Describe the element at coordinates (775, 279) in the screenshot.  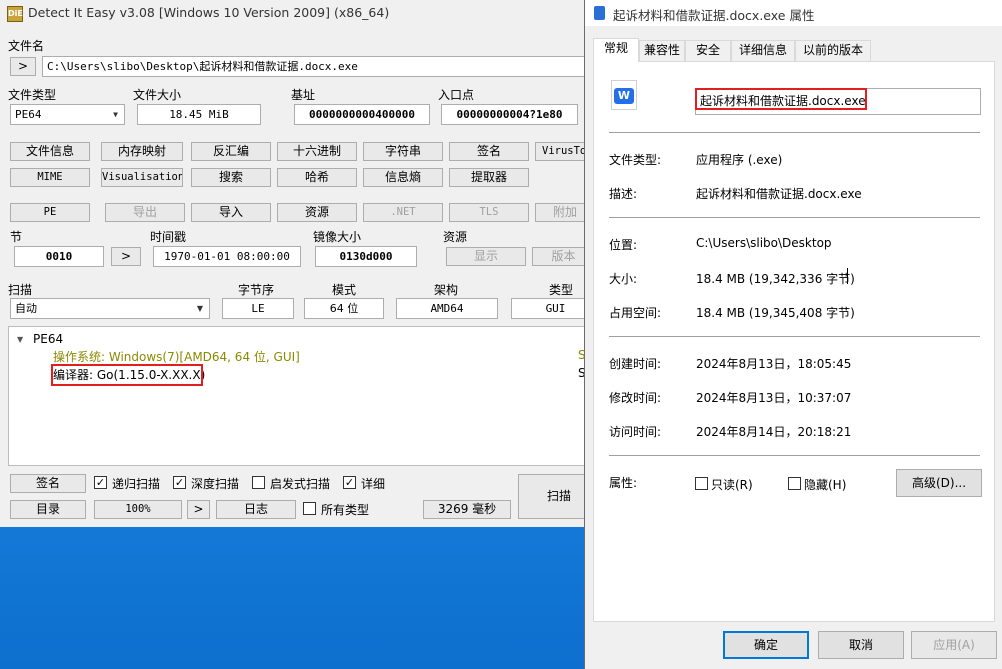
I see `size-value: 18.4 MB (19,342,336 字节)` at that location.